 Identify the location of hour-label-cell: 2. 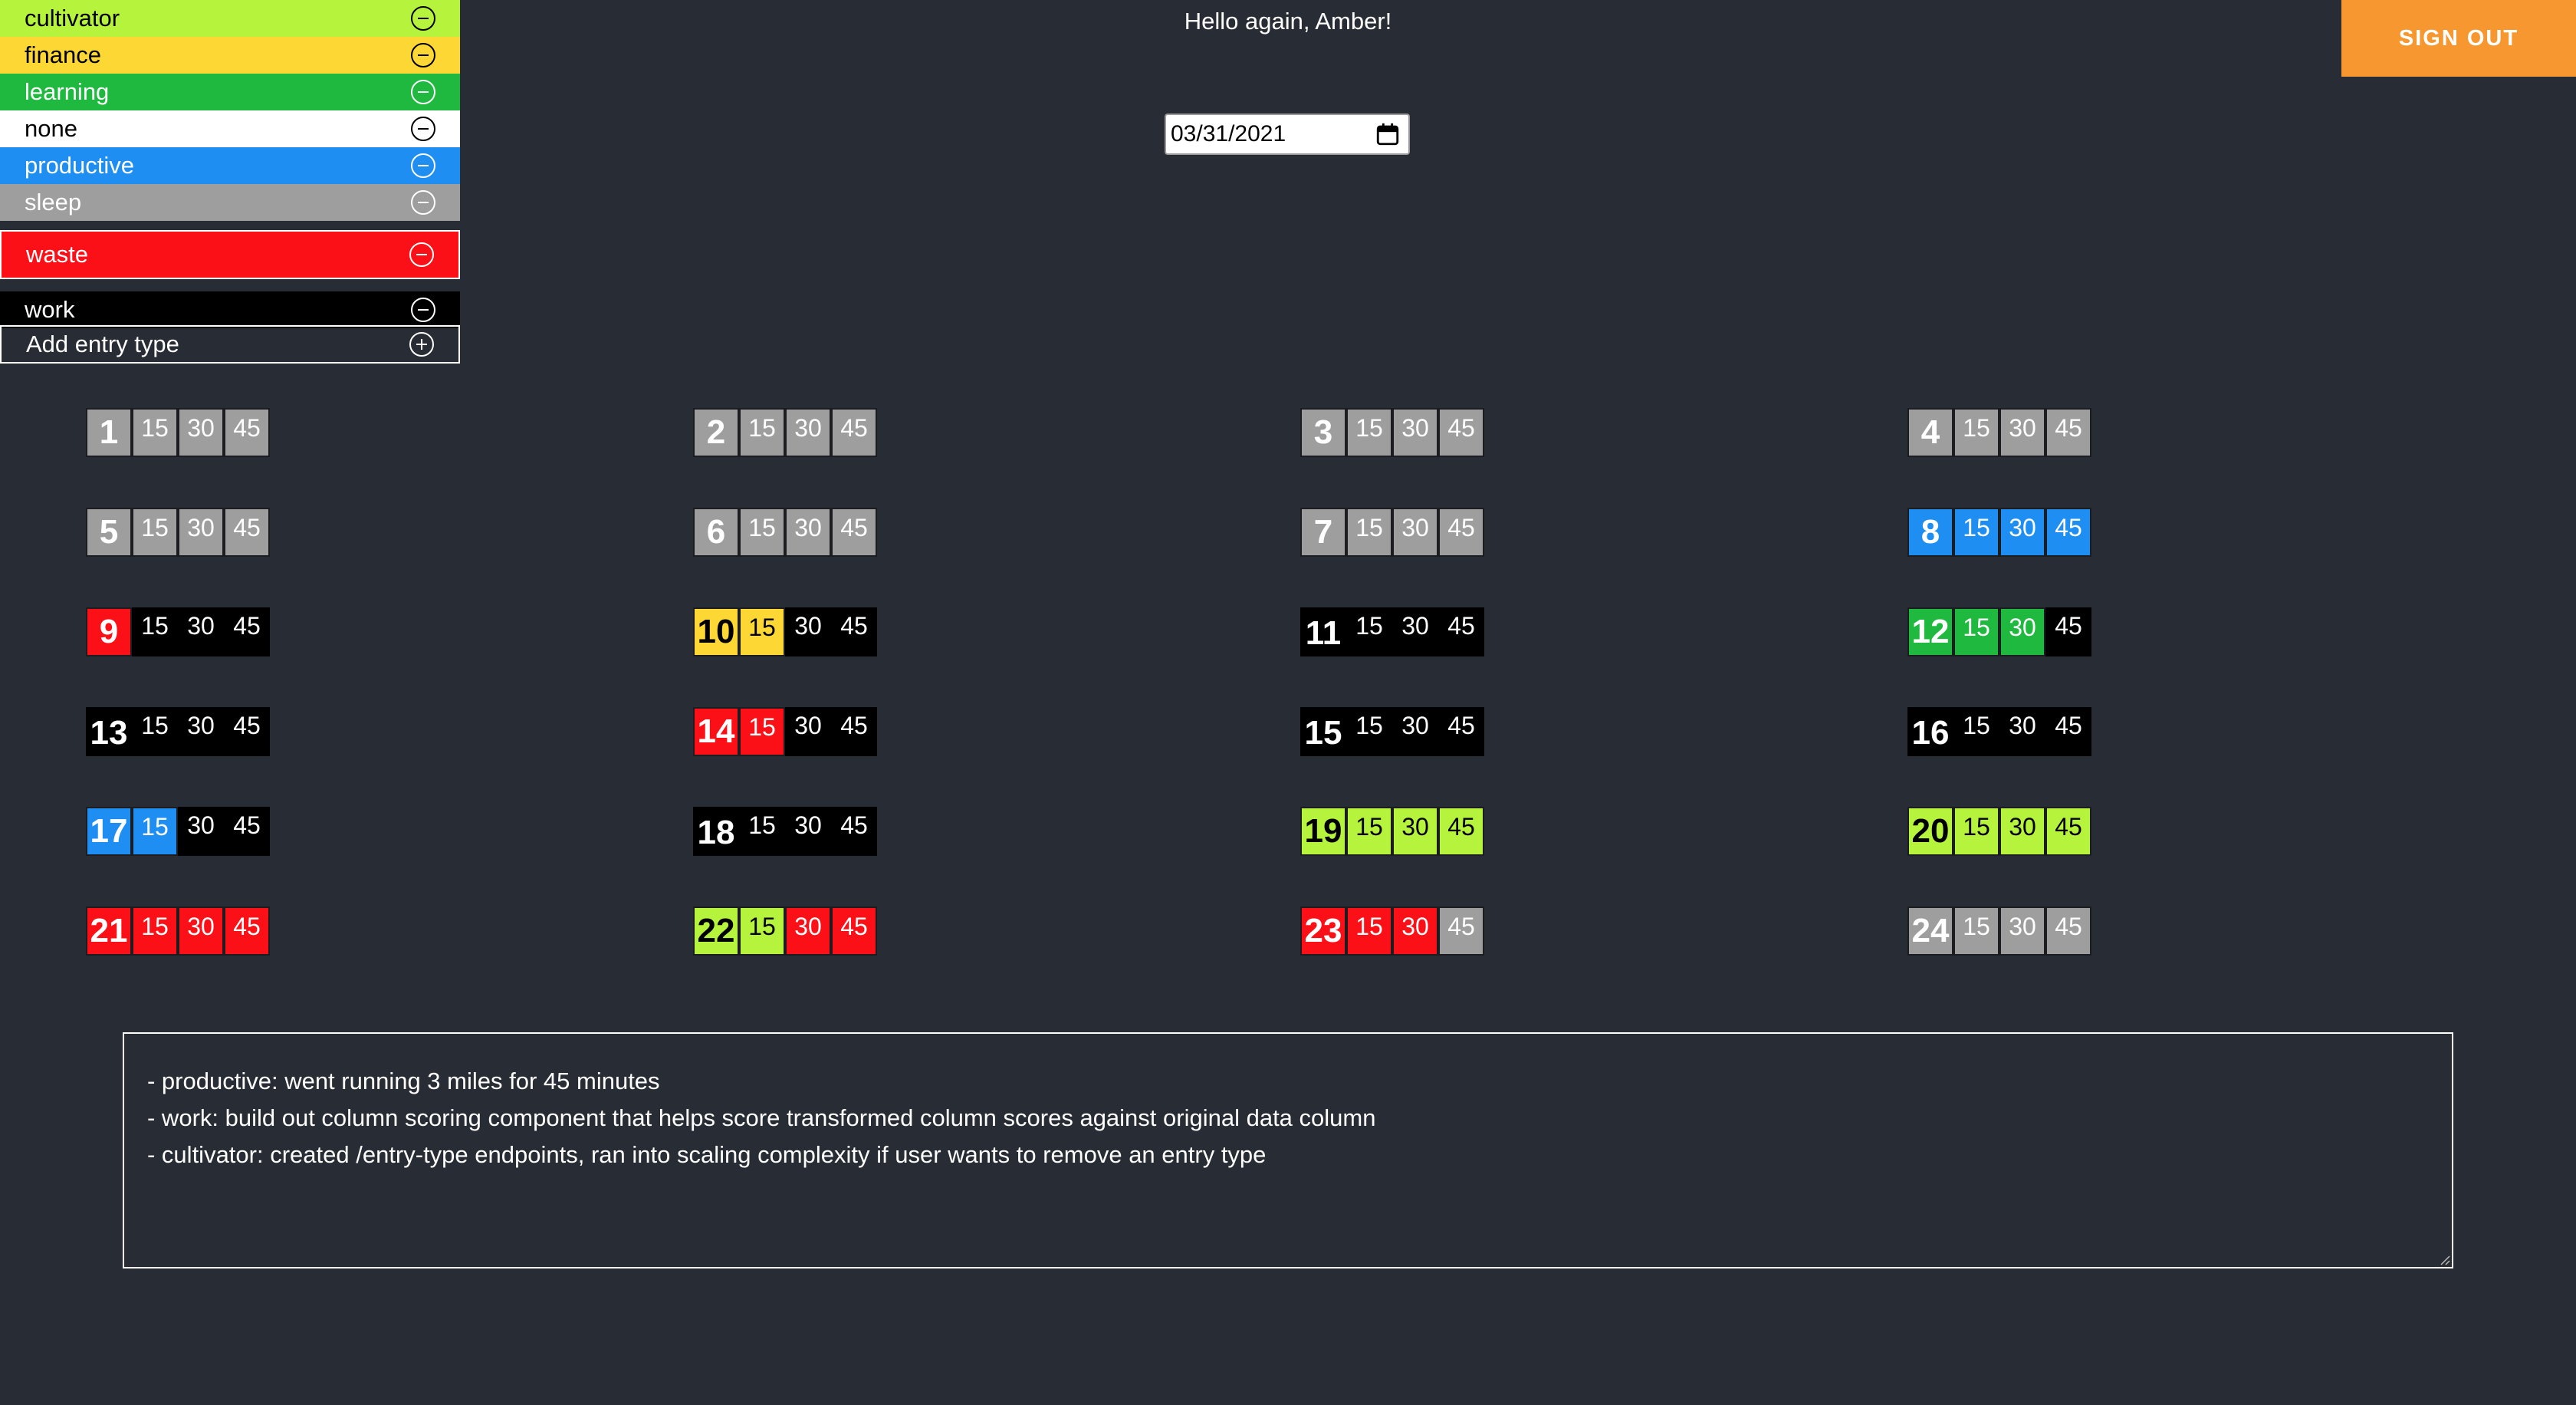
(716, 433).